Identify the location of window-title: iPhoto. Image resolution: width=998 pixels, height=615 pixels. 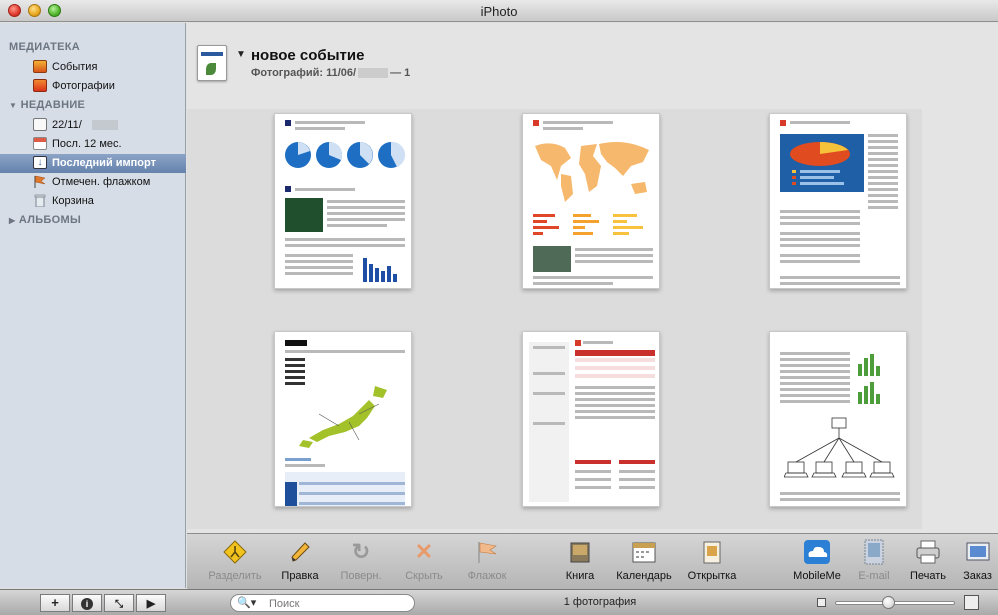
(499, 11).